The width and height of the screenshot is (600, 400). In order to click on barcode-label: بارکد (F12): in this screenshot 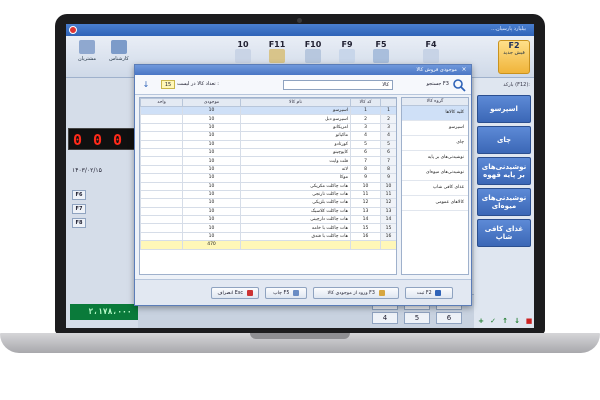, I will do `click(516, 85)`.